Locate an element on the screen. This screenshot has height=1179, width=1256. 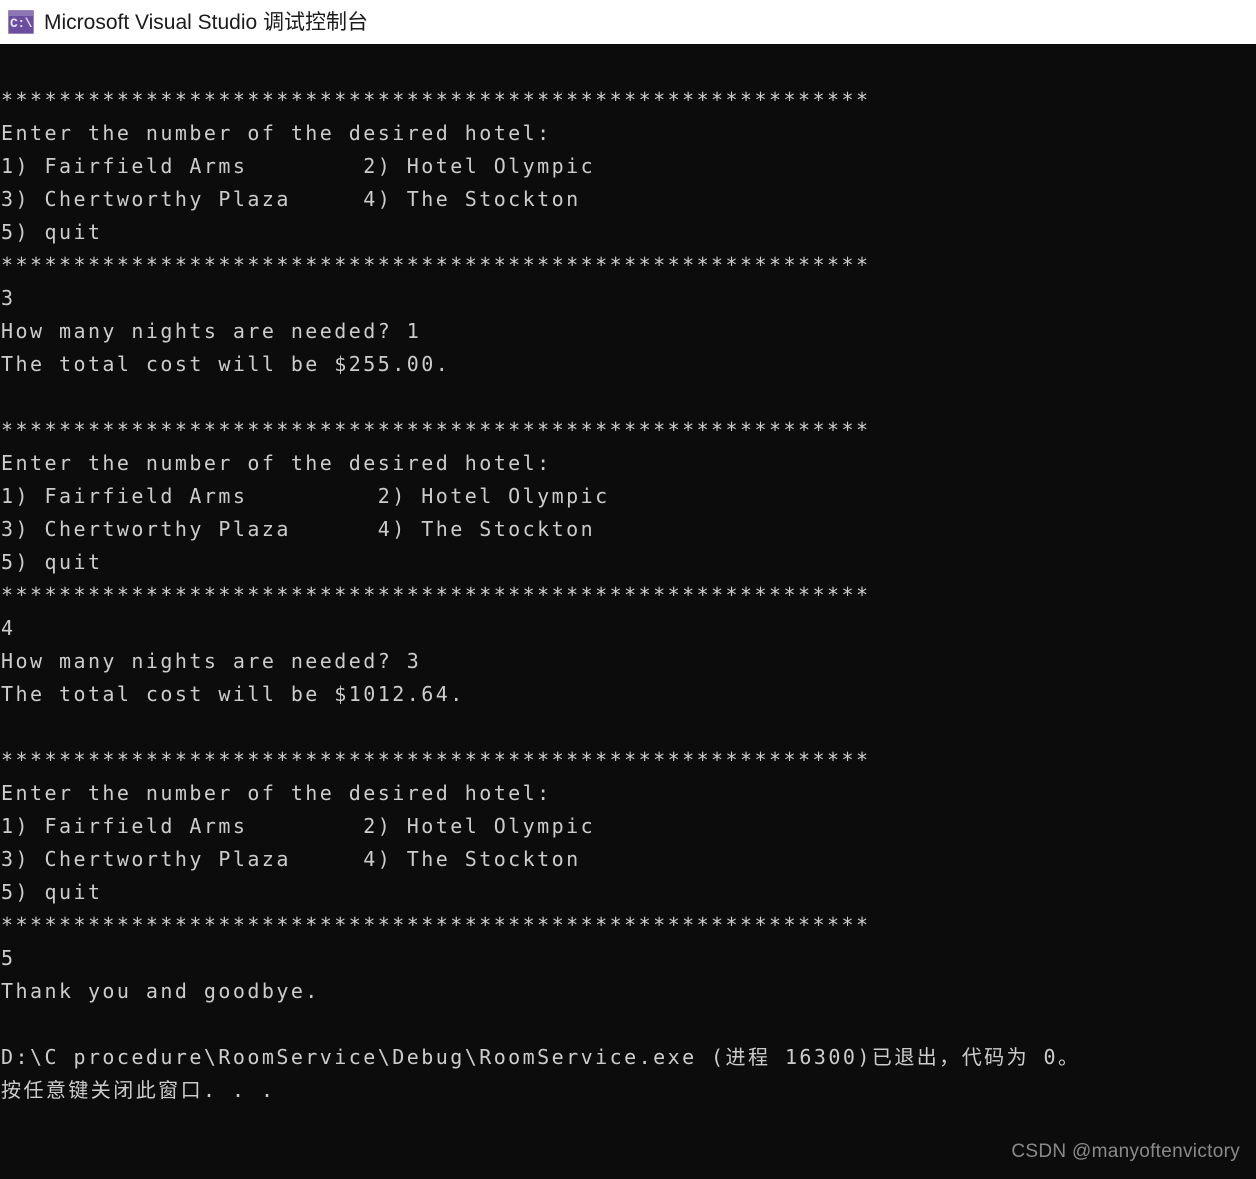
window-titlebar: C:\ Microsoft Visual Studio 调试控制台 is located at coordinates (628, 22).